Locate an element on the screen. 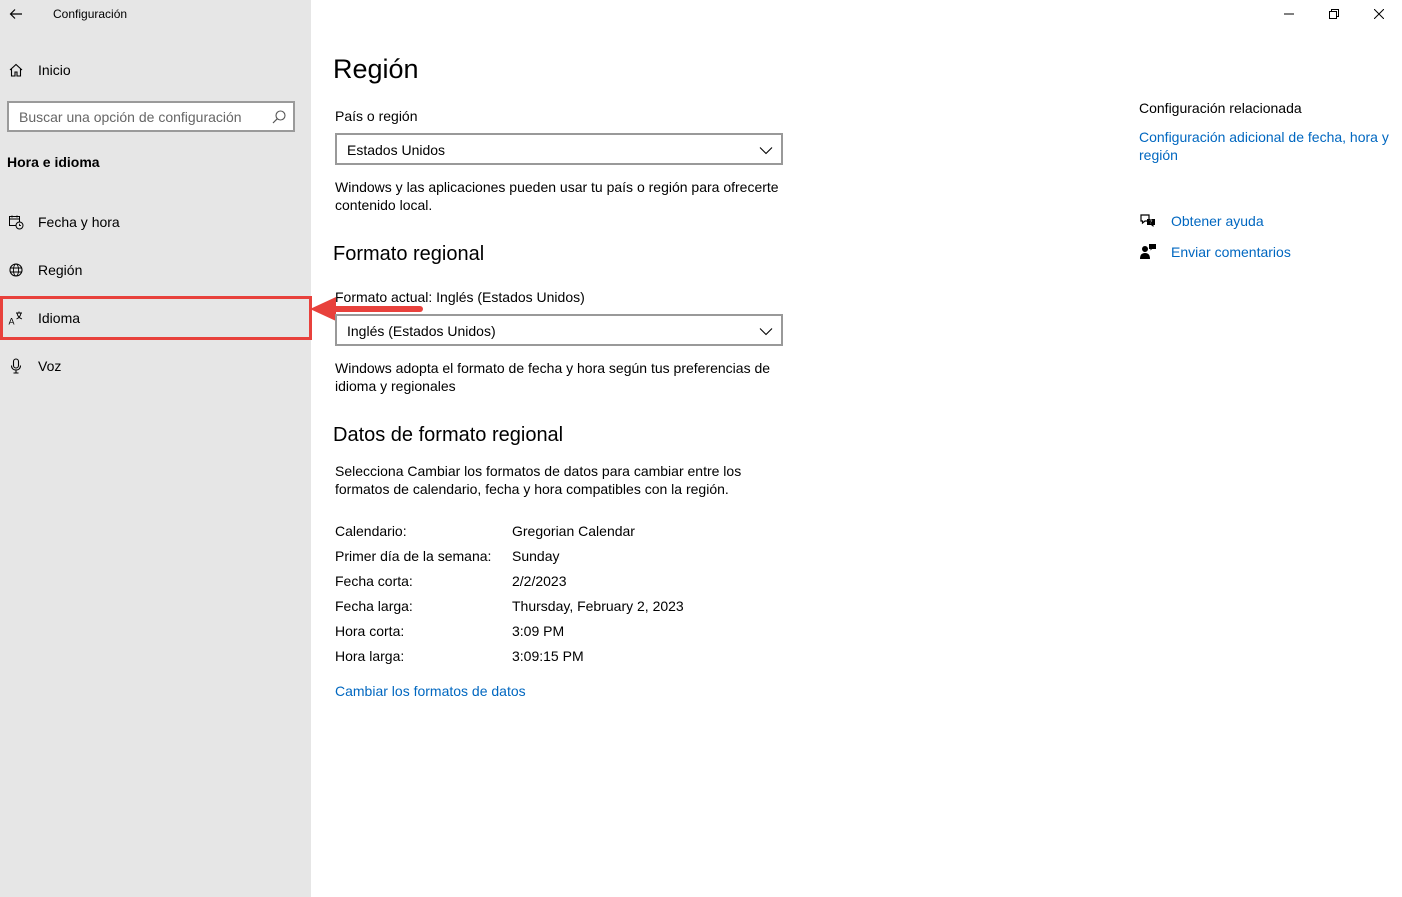  app-title: Configuración is located at coordinates (90, 14).